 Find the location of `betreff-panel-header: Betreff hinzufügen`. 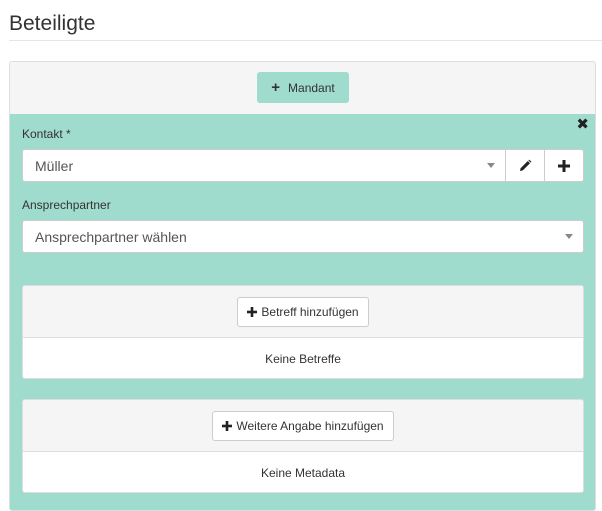

betreff-panel-header: Betreff hinzufügen is located at coordinates (303, 312).